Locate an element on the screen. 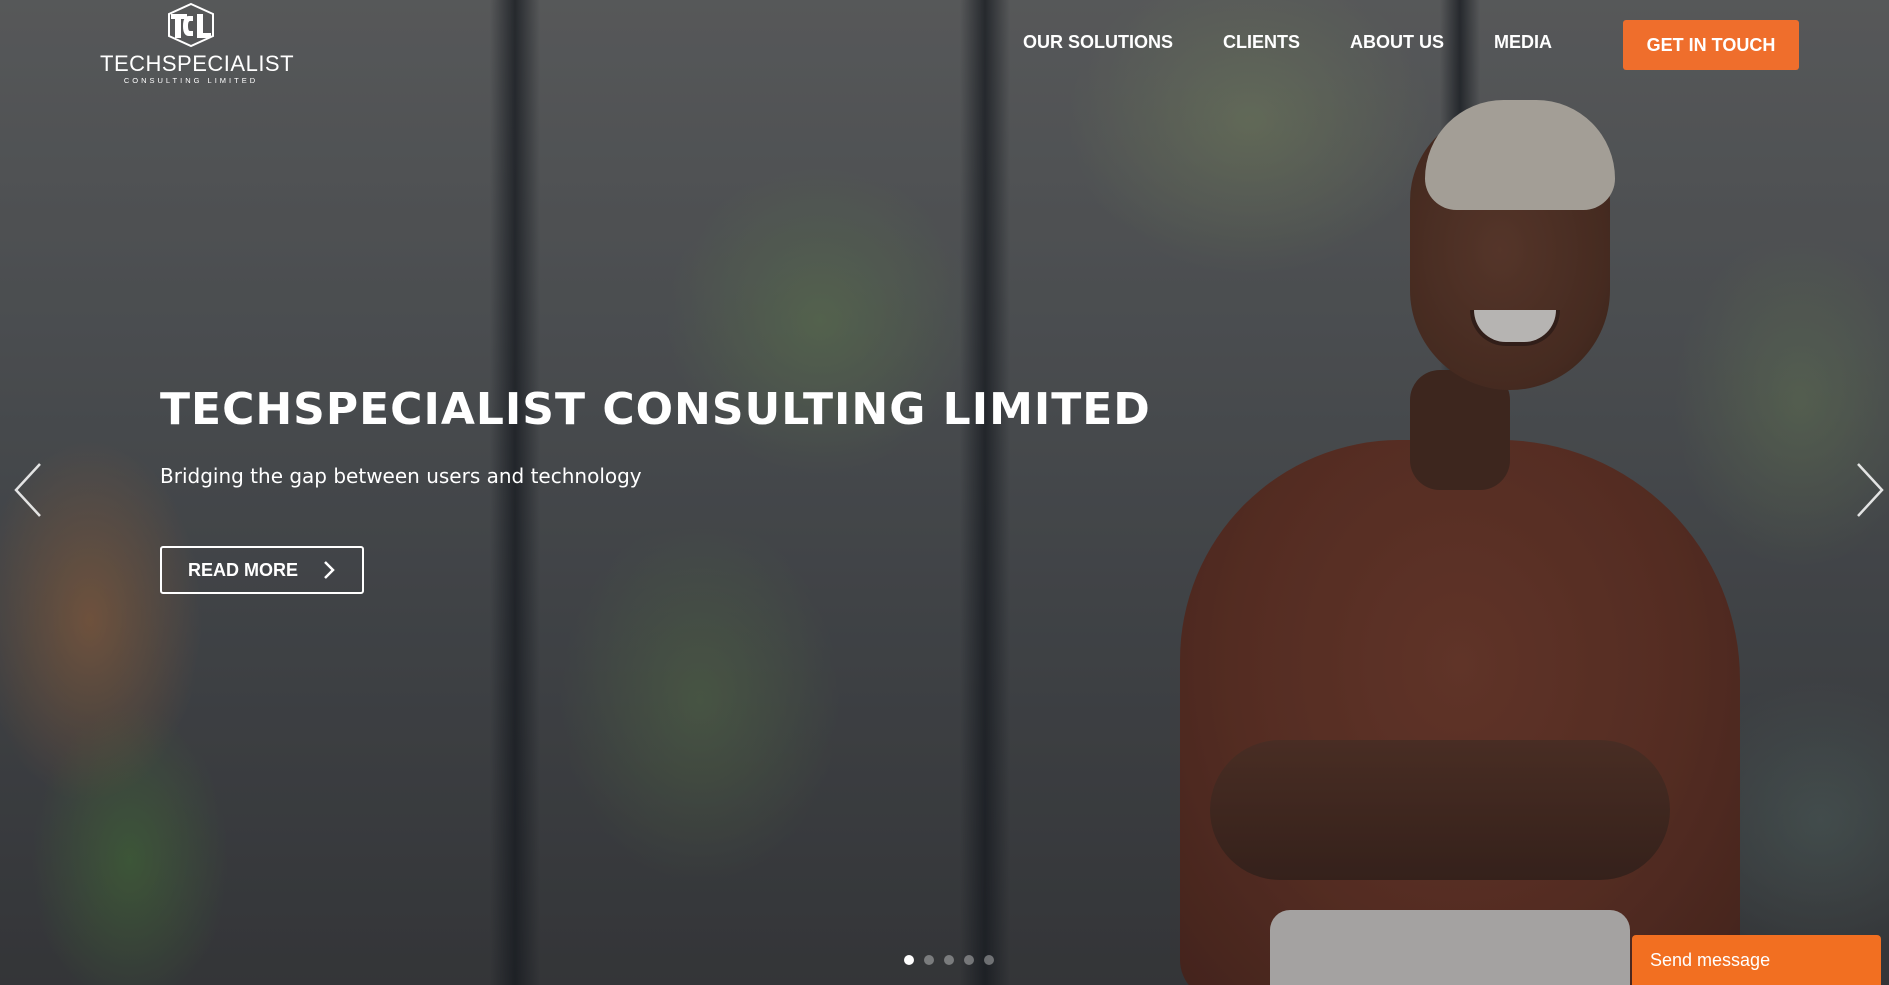 The height and width of the screenshot is (985, 1889). send-message-button: Send message is located at coordinates (1756, 960).